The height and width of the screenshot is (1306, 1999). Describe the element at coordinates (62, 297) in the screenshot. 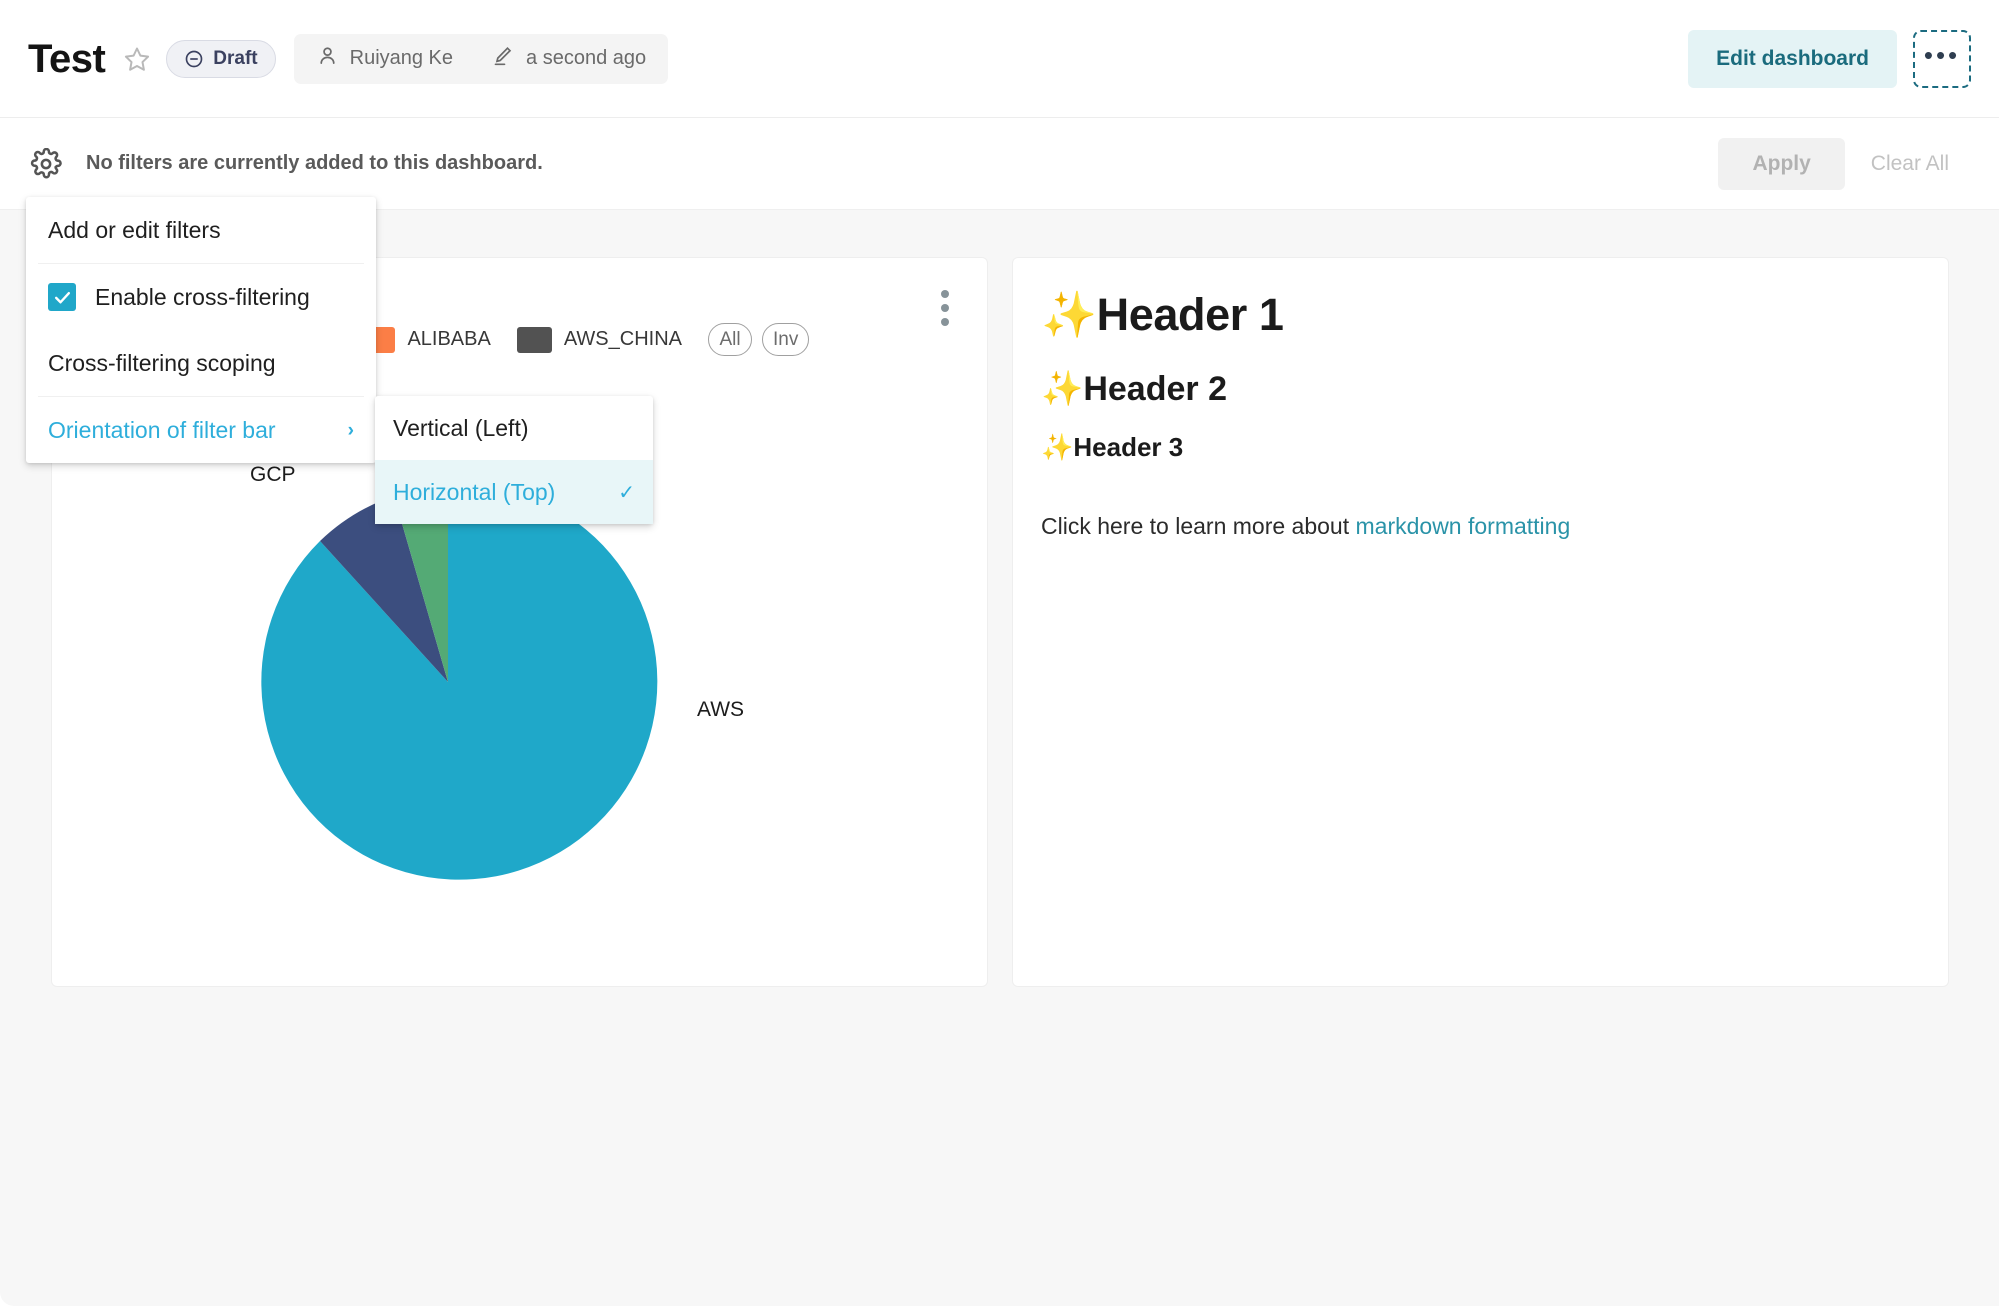

I see `checkbox-checked-icon` at that location.